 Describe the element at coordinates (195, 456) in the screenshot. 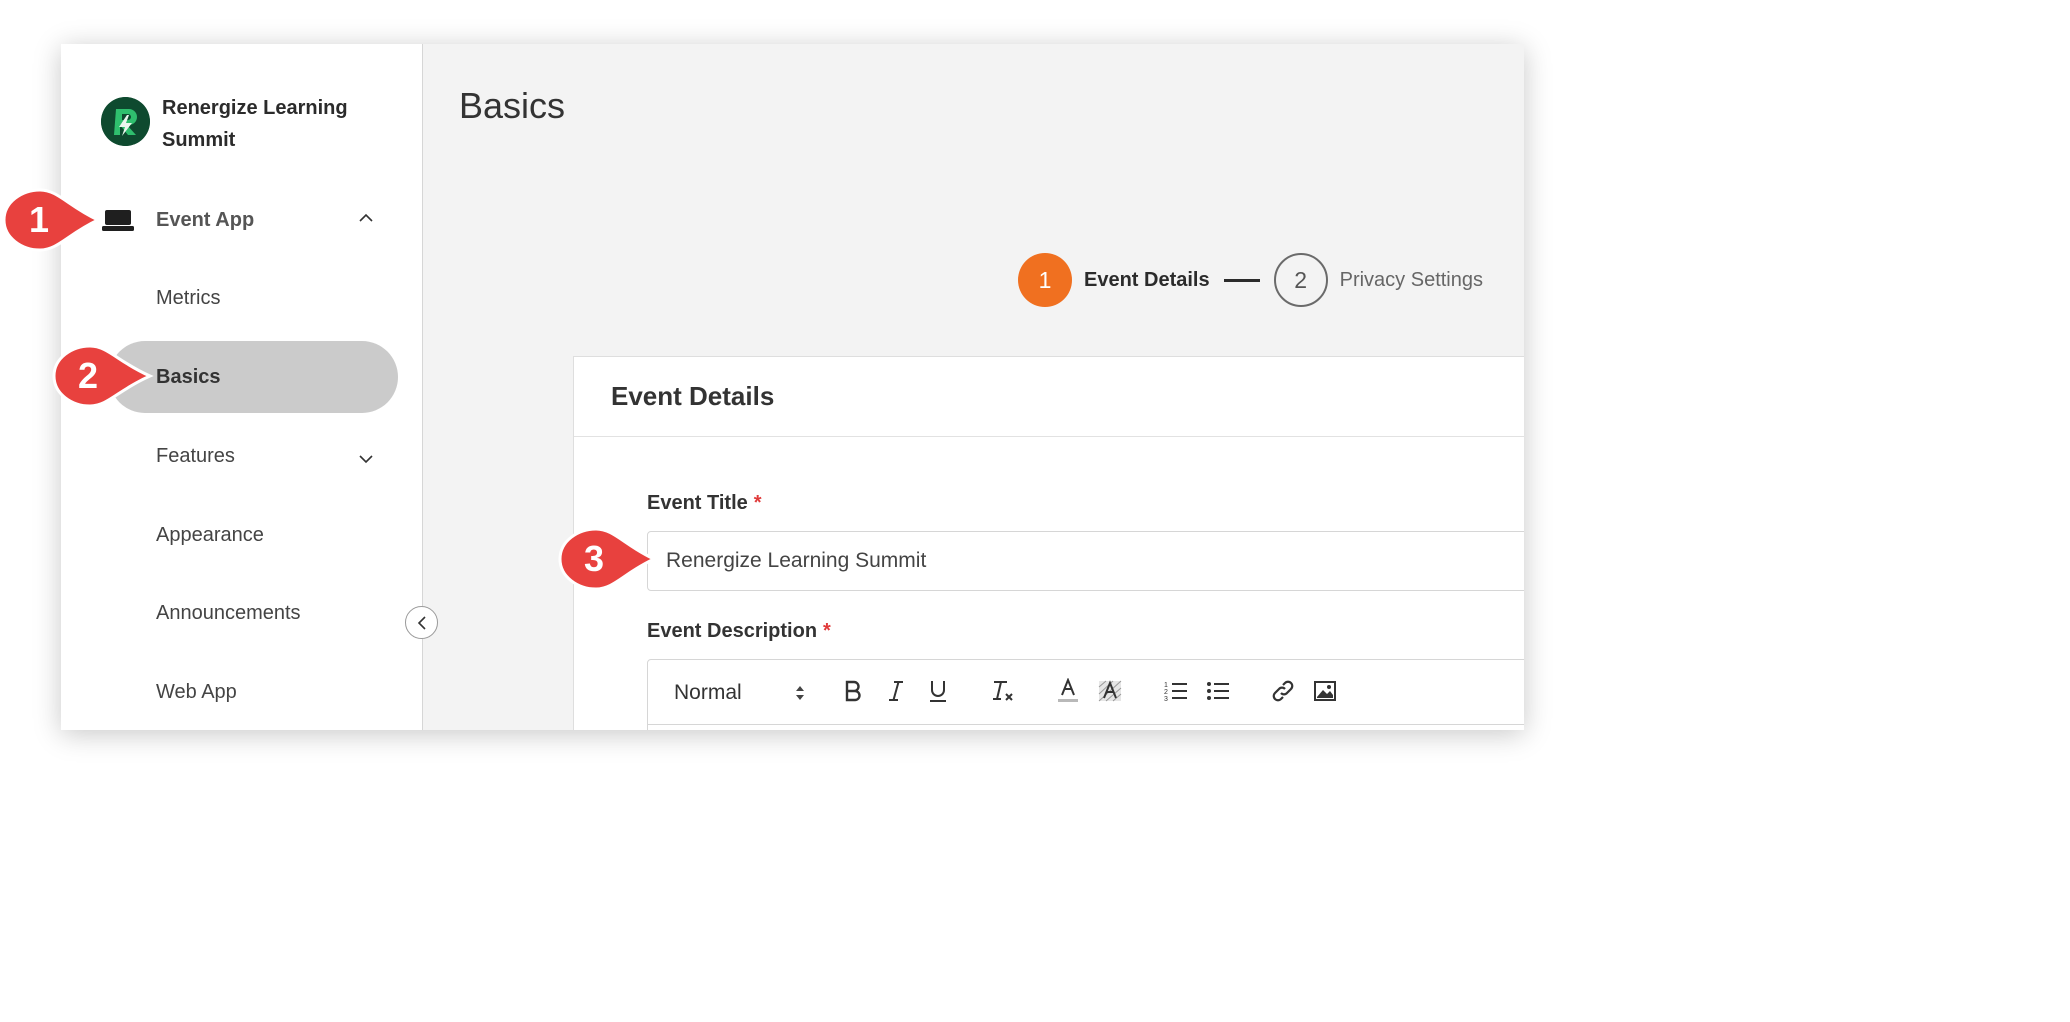

I see `sidebar-item-features: Features` at that location.